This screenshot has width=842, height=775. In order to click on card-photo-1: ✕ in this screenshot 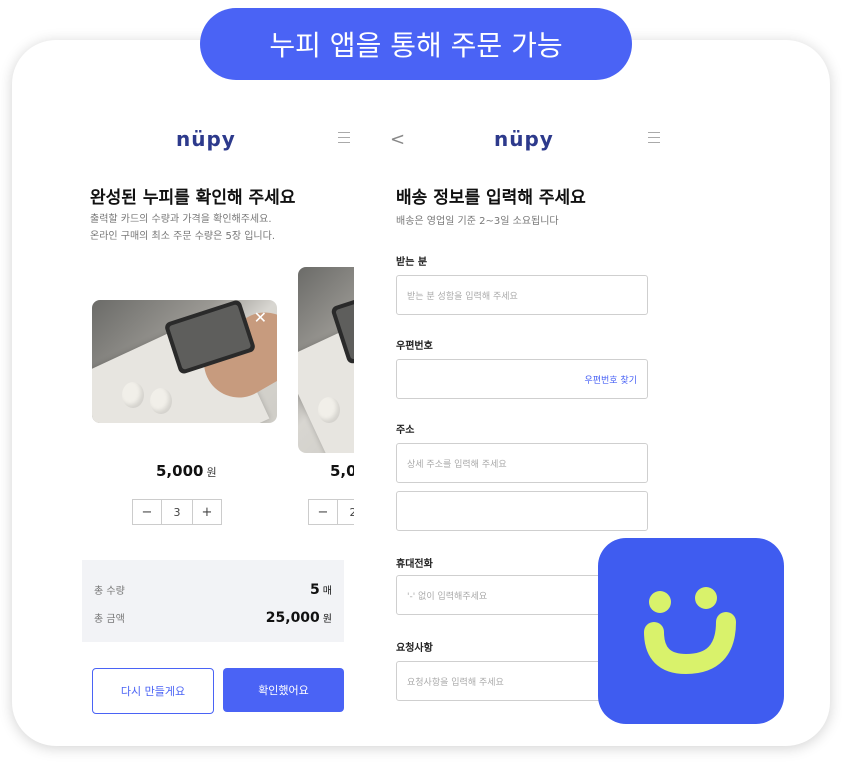, I will do `click(184, 361)`.